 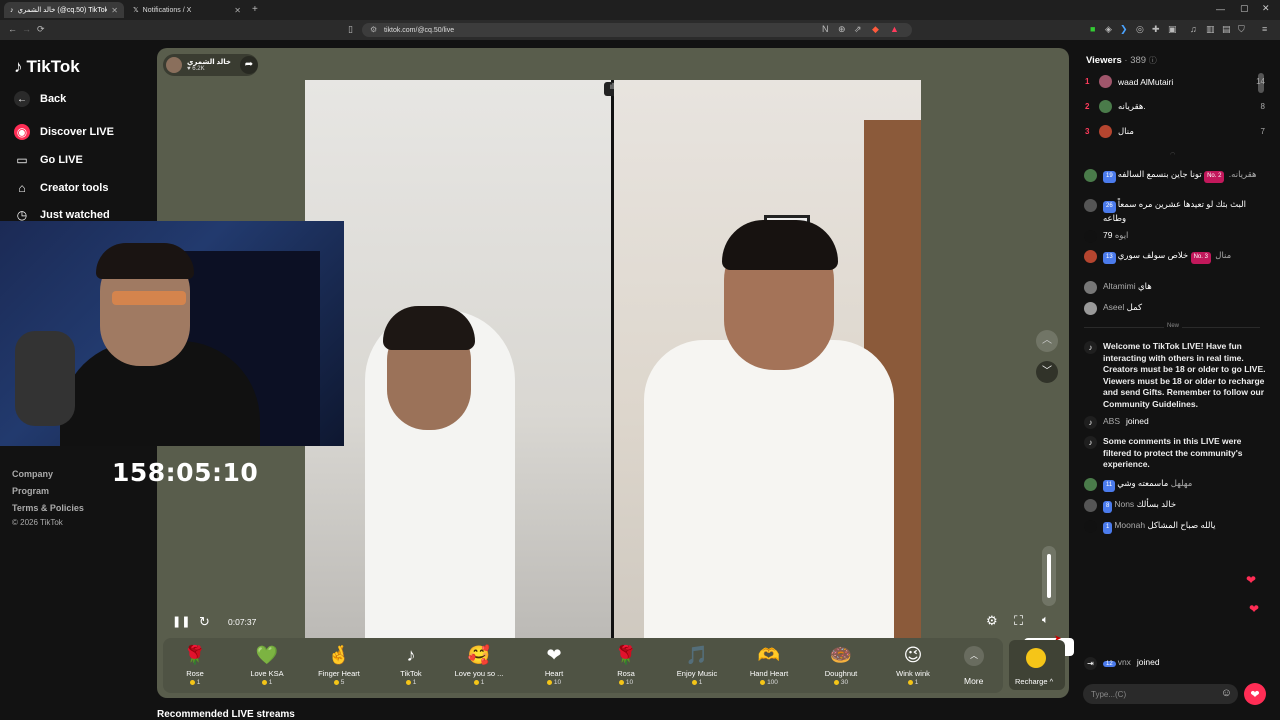 I want to click on volume-button: 🔈︎, so click(x=1045, y=620).